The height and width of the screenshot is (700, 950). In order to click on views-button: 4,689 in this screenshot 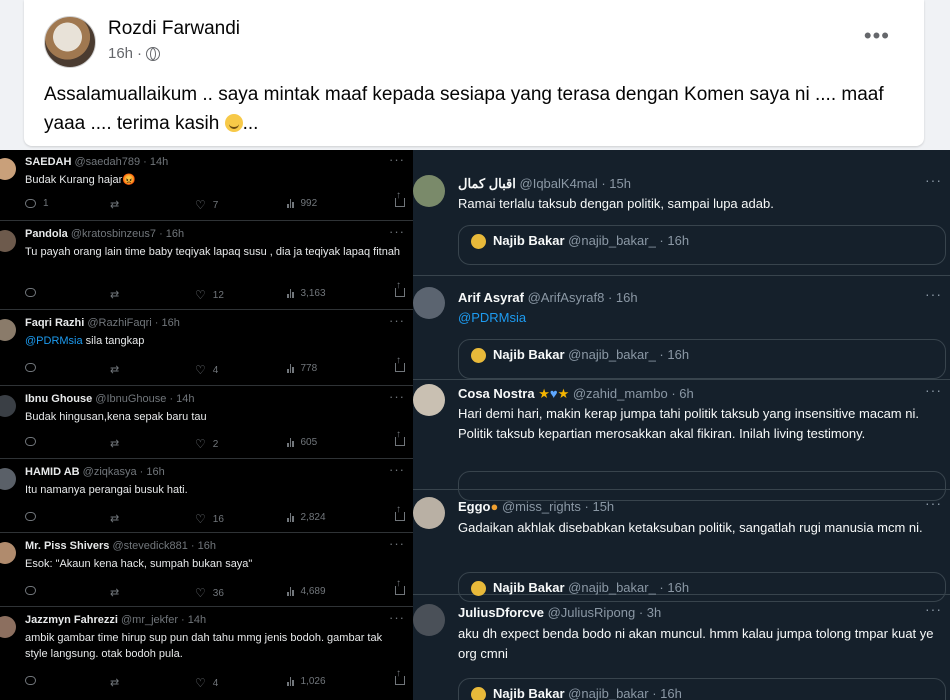, I will do `click(306, 591)`.